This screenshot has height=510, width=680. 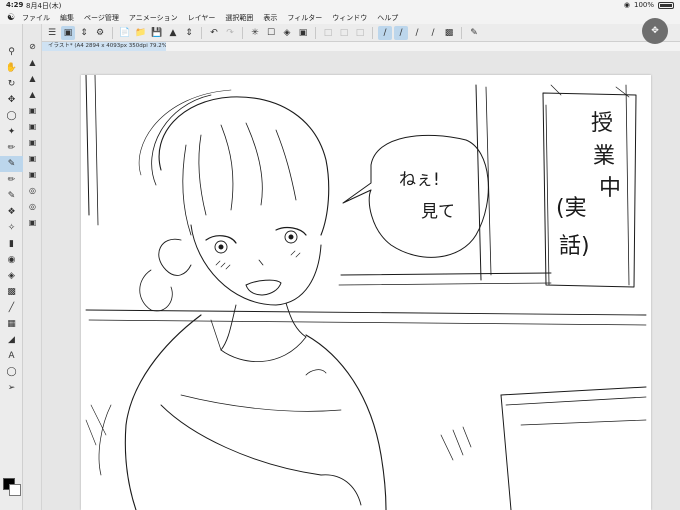 What do you see at coordinates (11, 18) in the screenshot?
I see `app-logo-icon: ☯` at bounding box center [11, 18].